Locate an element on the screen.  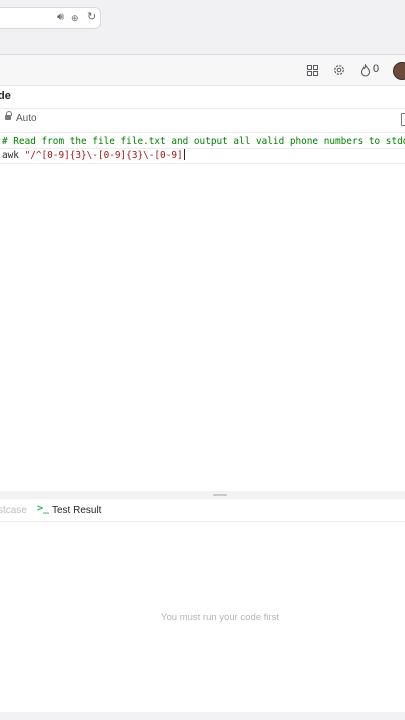
code-line-awk: awk "/^[0-9]{3}\-[0-9]{3}\-[0-9] is located at coordinates (93, 155).